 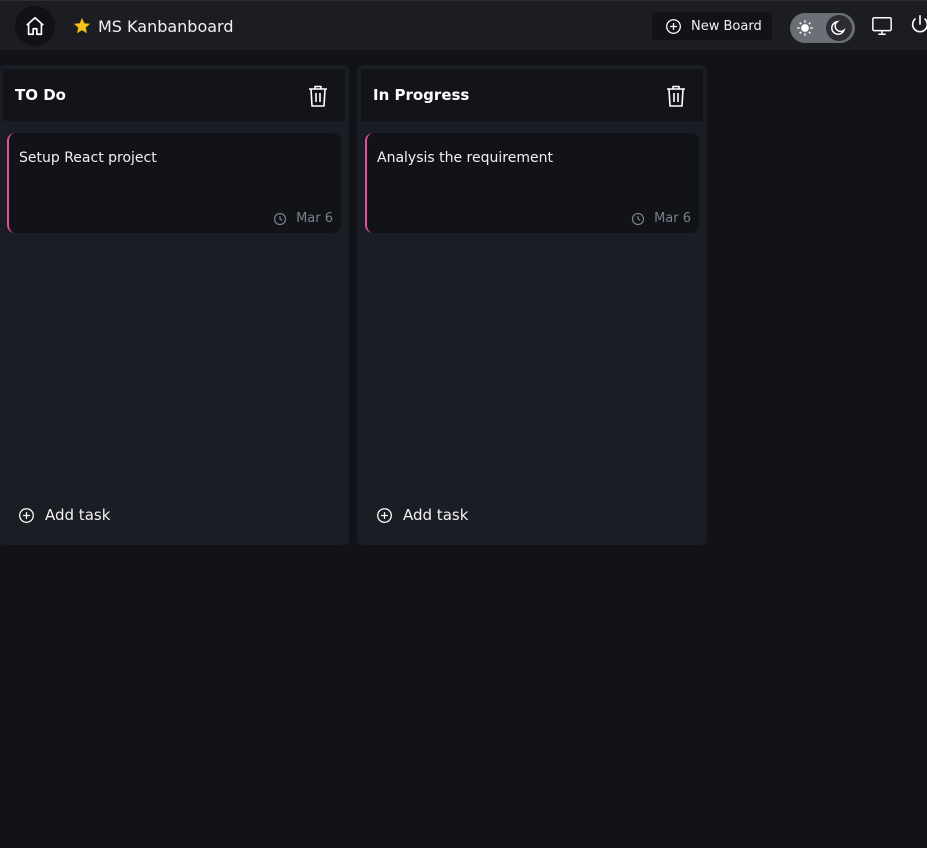 What do you see at coordinates (726, 26) in the screenshot?
I see `new-board-label: New Board` at bounding box center [726, 26].